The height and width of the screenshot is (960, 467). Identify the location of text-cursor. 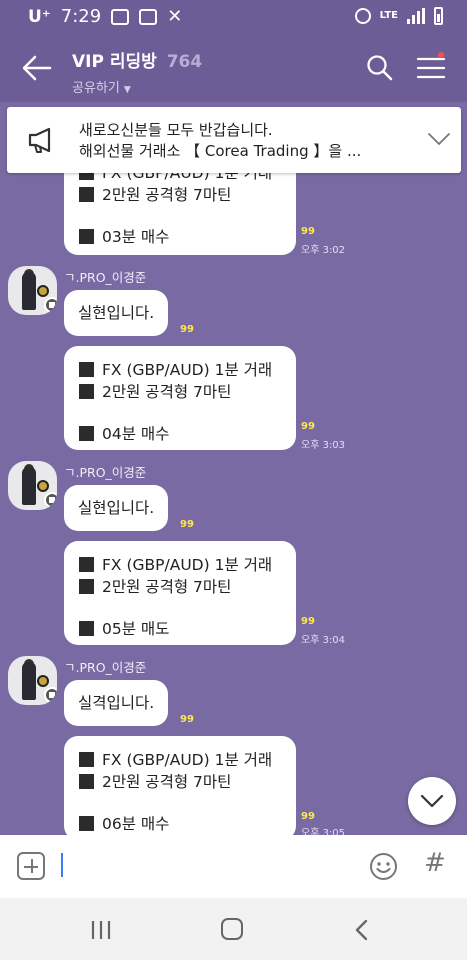
(62, 865).